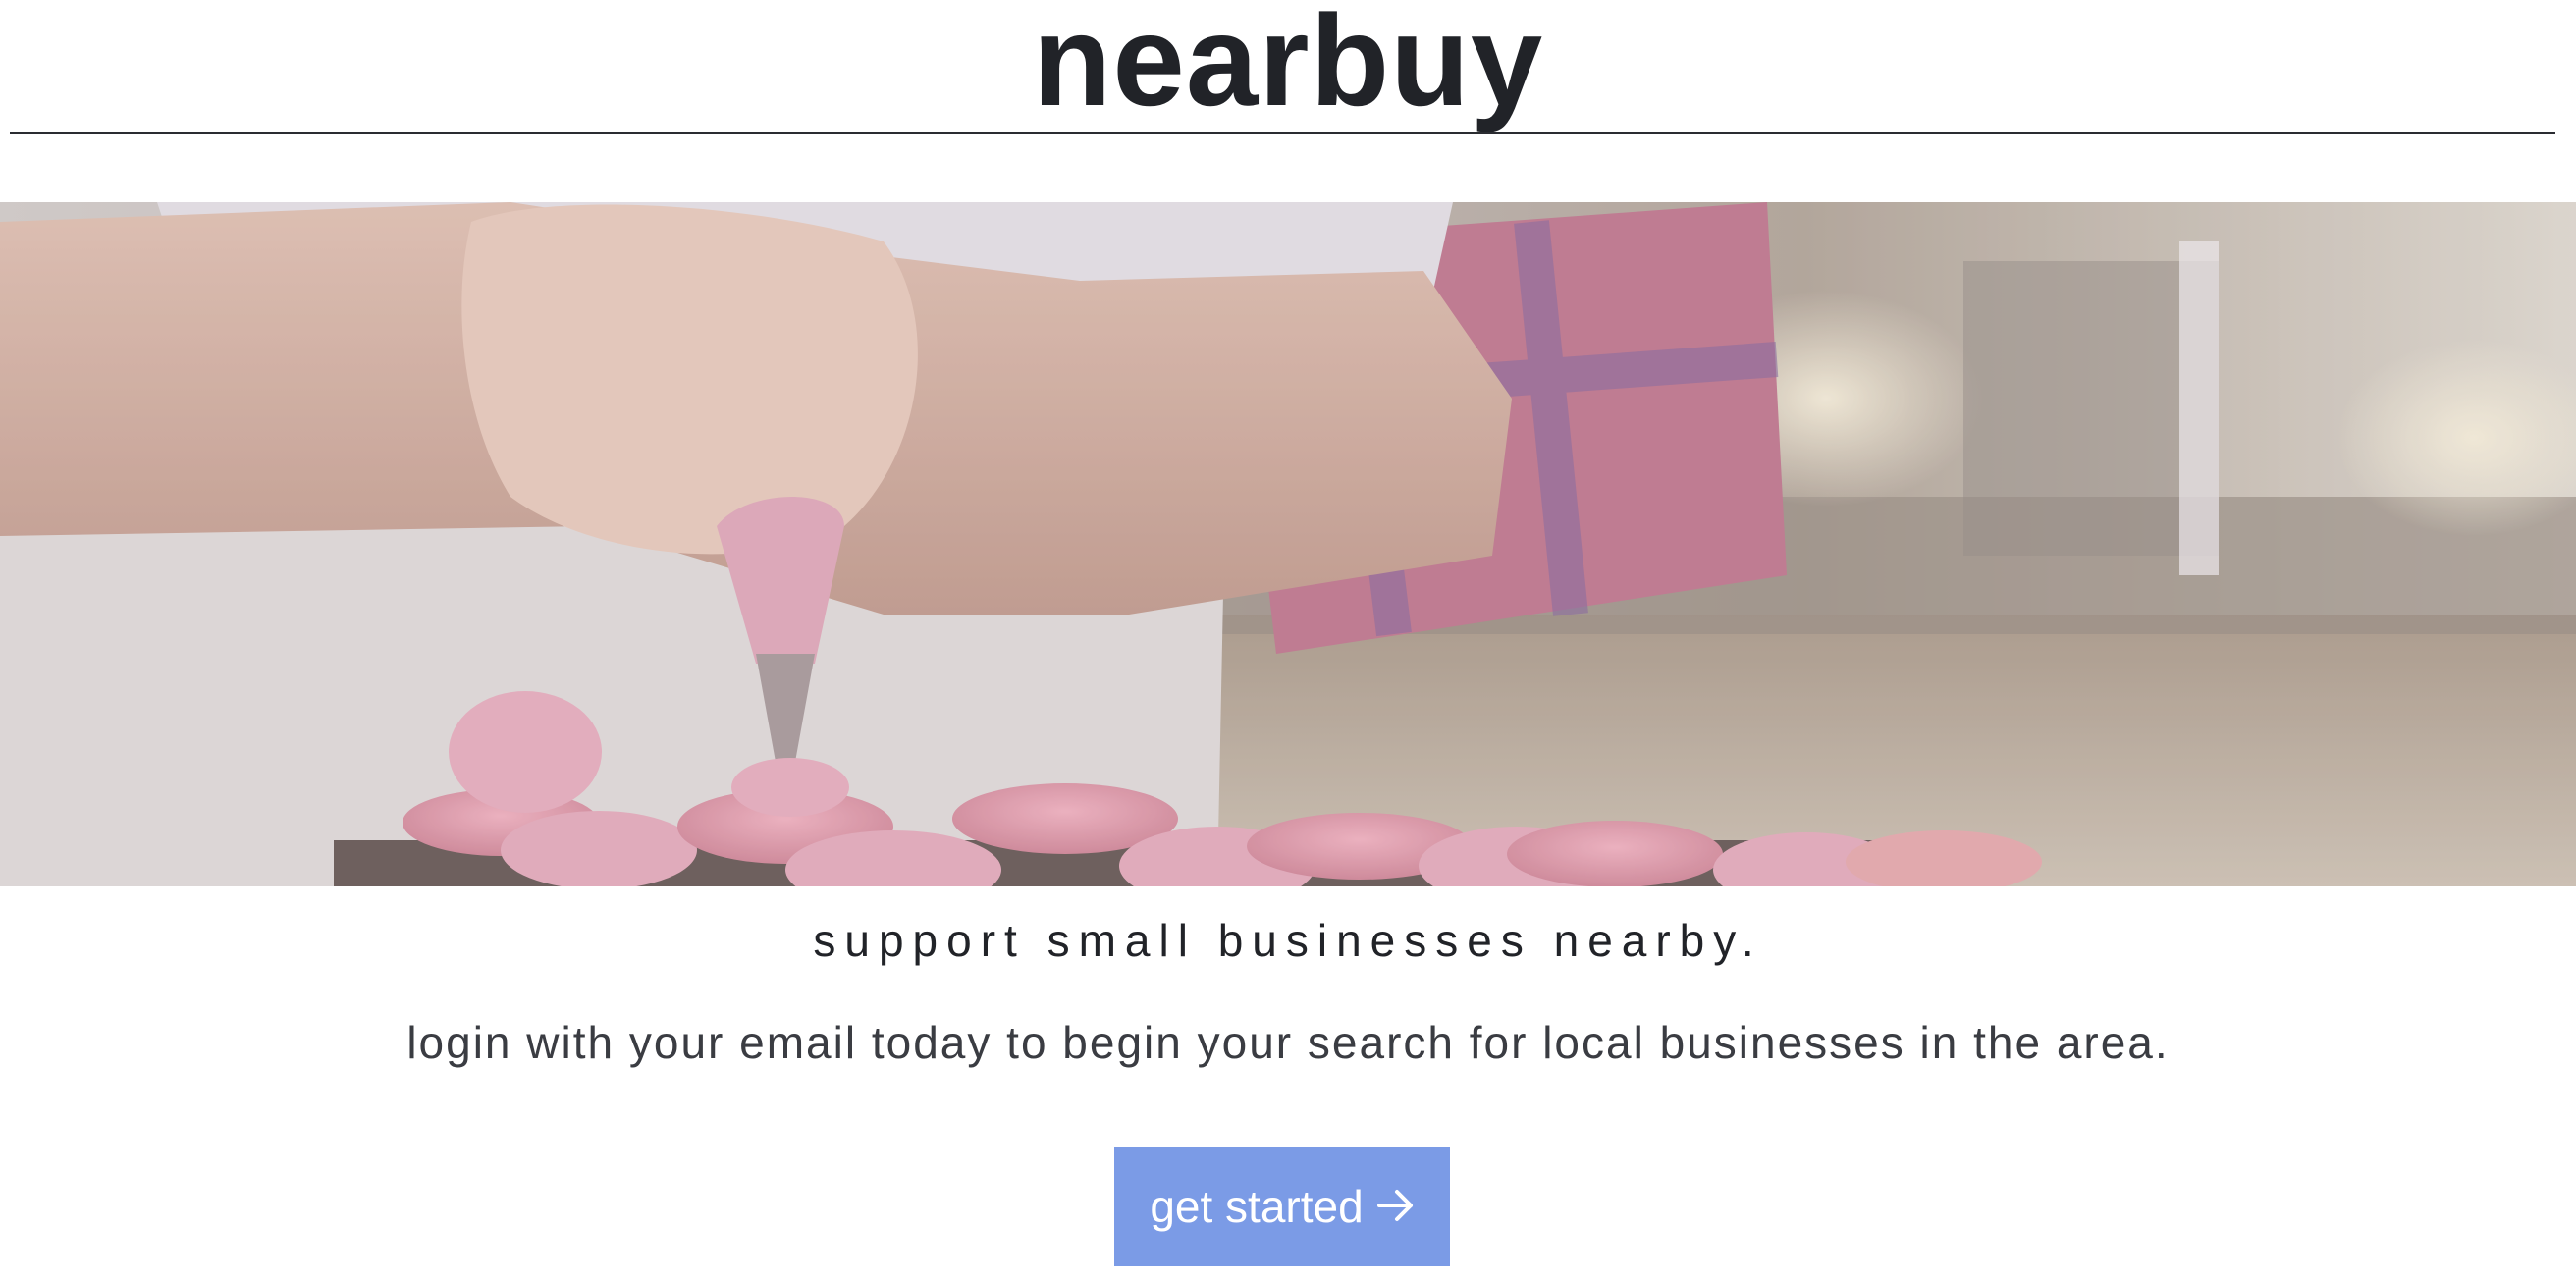  What do you see at coordinates (1288, 940) in the screenshot?
I see `tagline: support small businesses nearby.` at bounding box center [1288, 940].